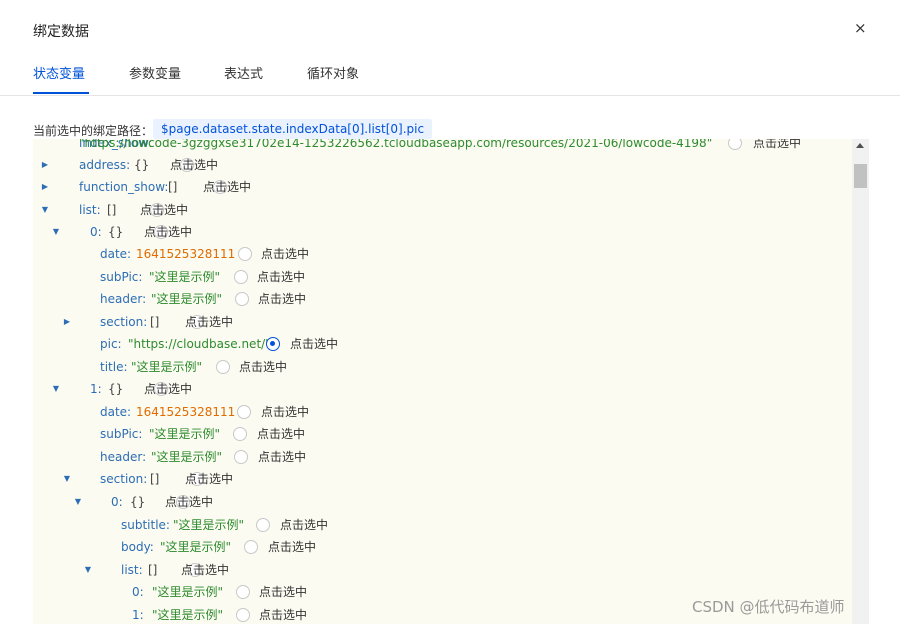 The width and height of the screenshot is (900, 624). What do you see at coordinates (860, 28) in the screenshot?
I see `close-icon: ×` at bounding box center [860, 28].